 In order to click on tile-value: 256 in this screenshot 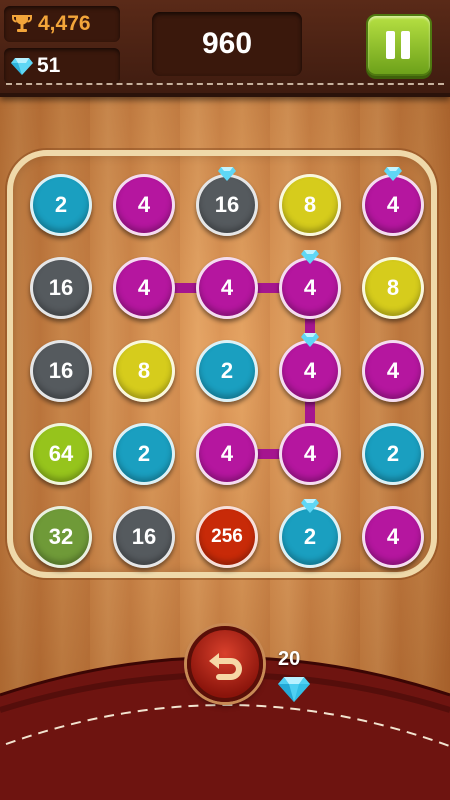, I will do `click(227, 536)`.